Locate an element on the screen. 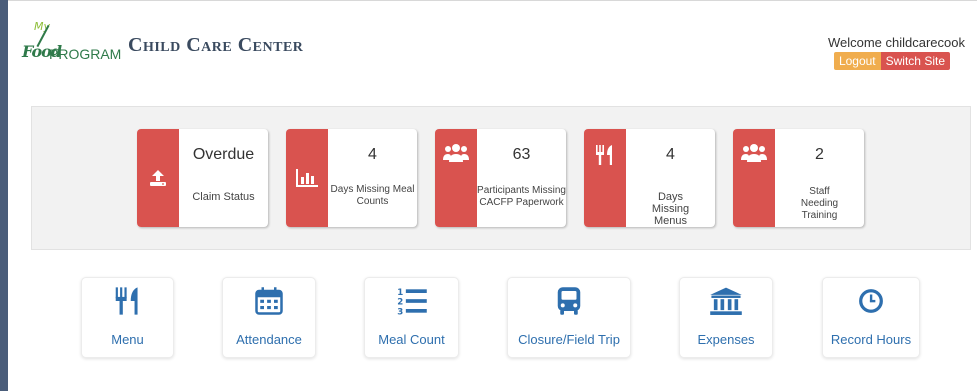  account-buttons: Logout Switch Site is located at coordinates (891, 61).